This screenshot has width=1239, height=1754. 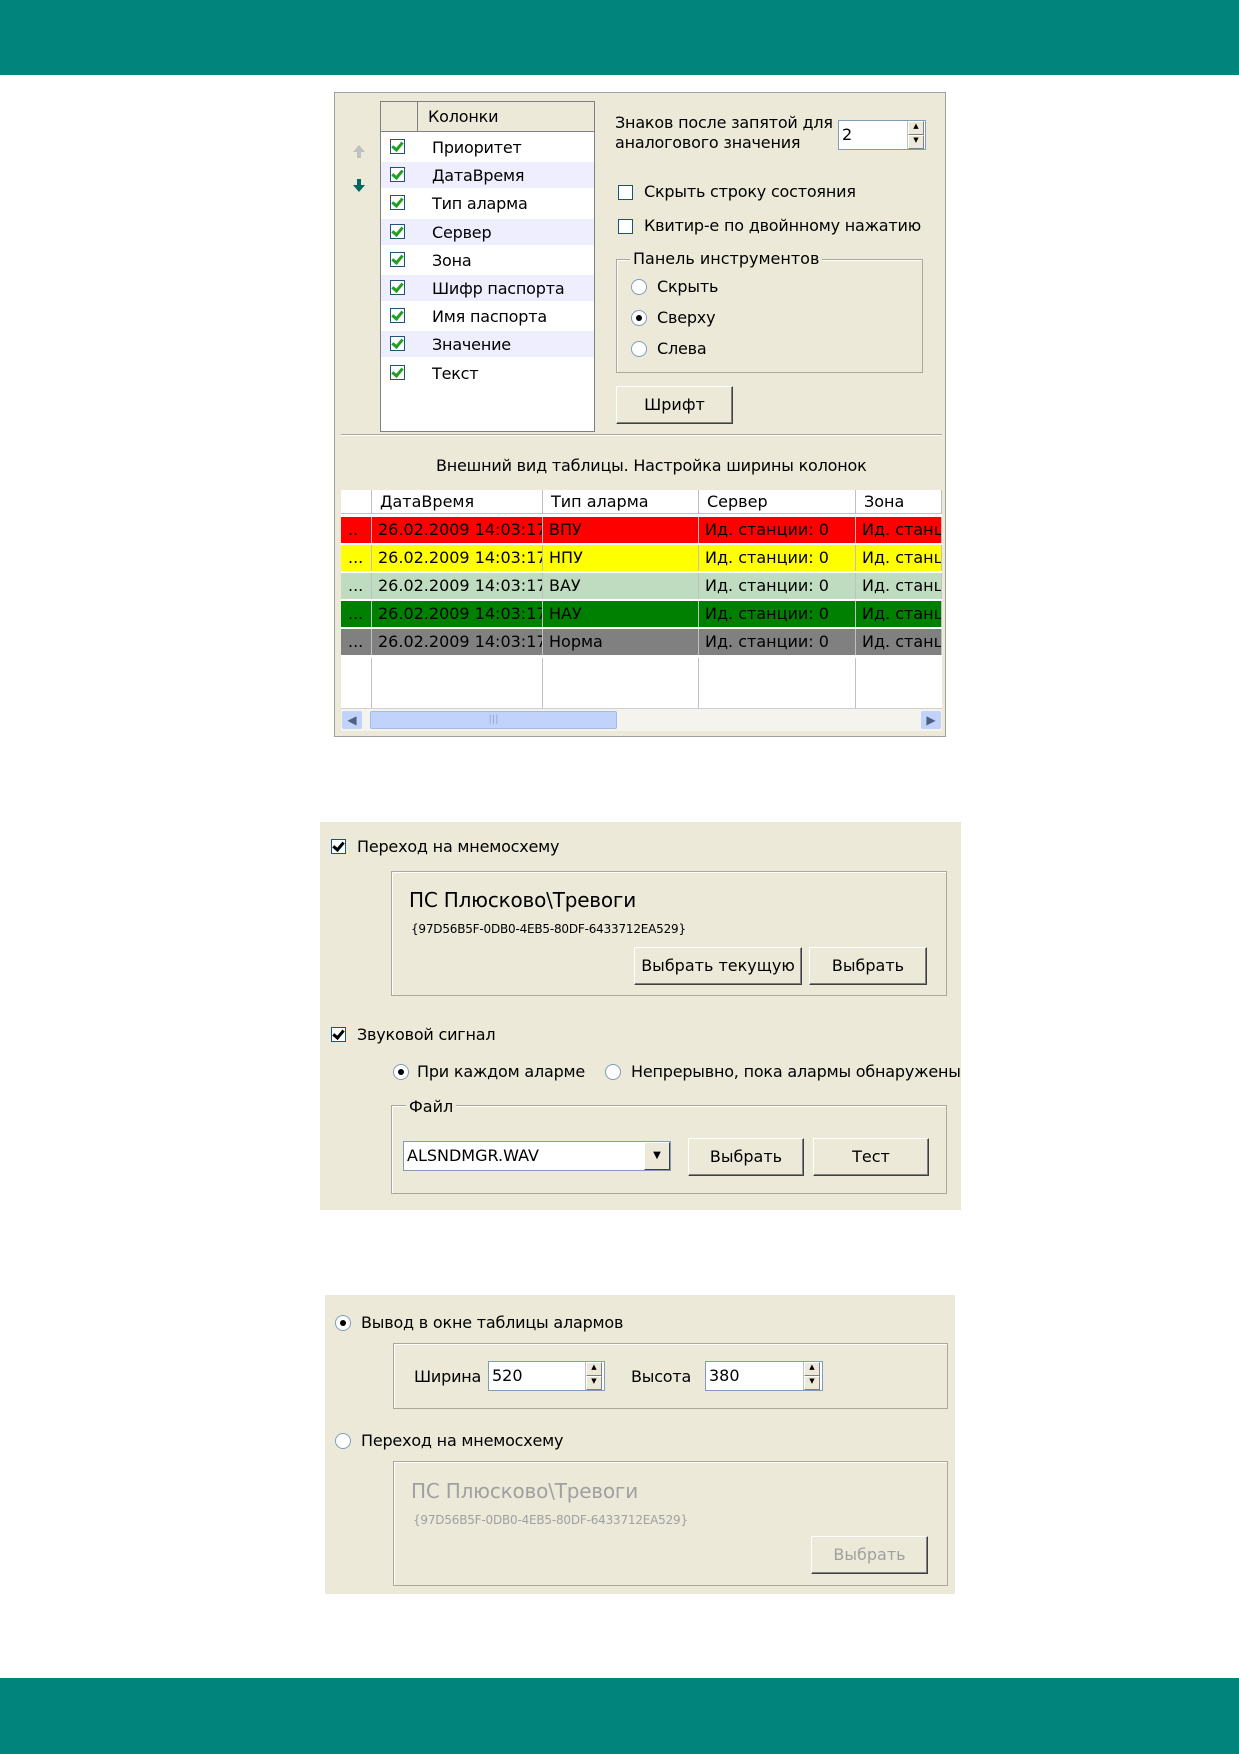 What do you see at coordinates (746, 1157) in the screenshot?
I see `file-select-button: Выбрать` at bounding box center [746, 1157].